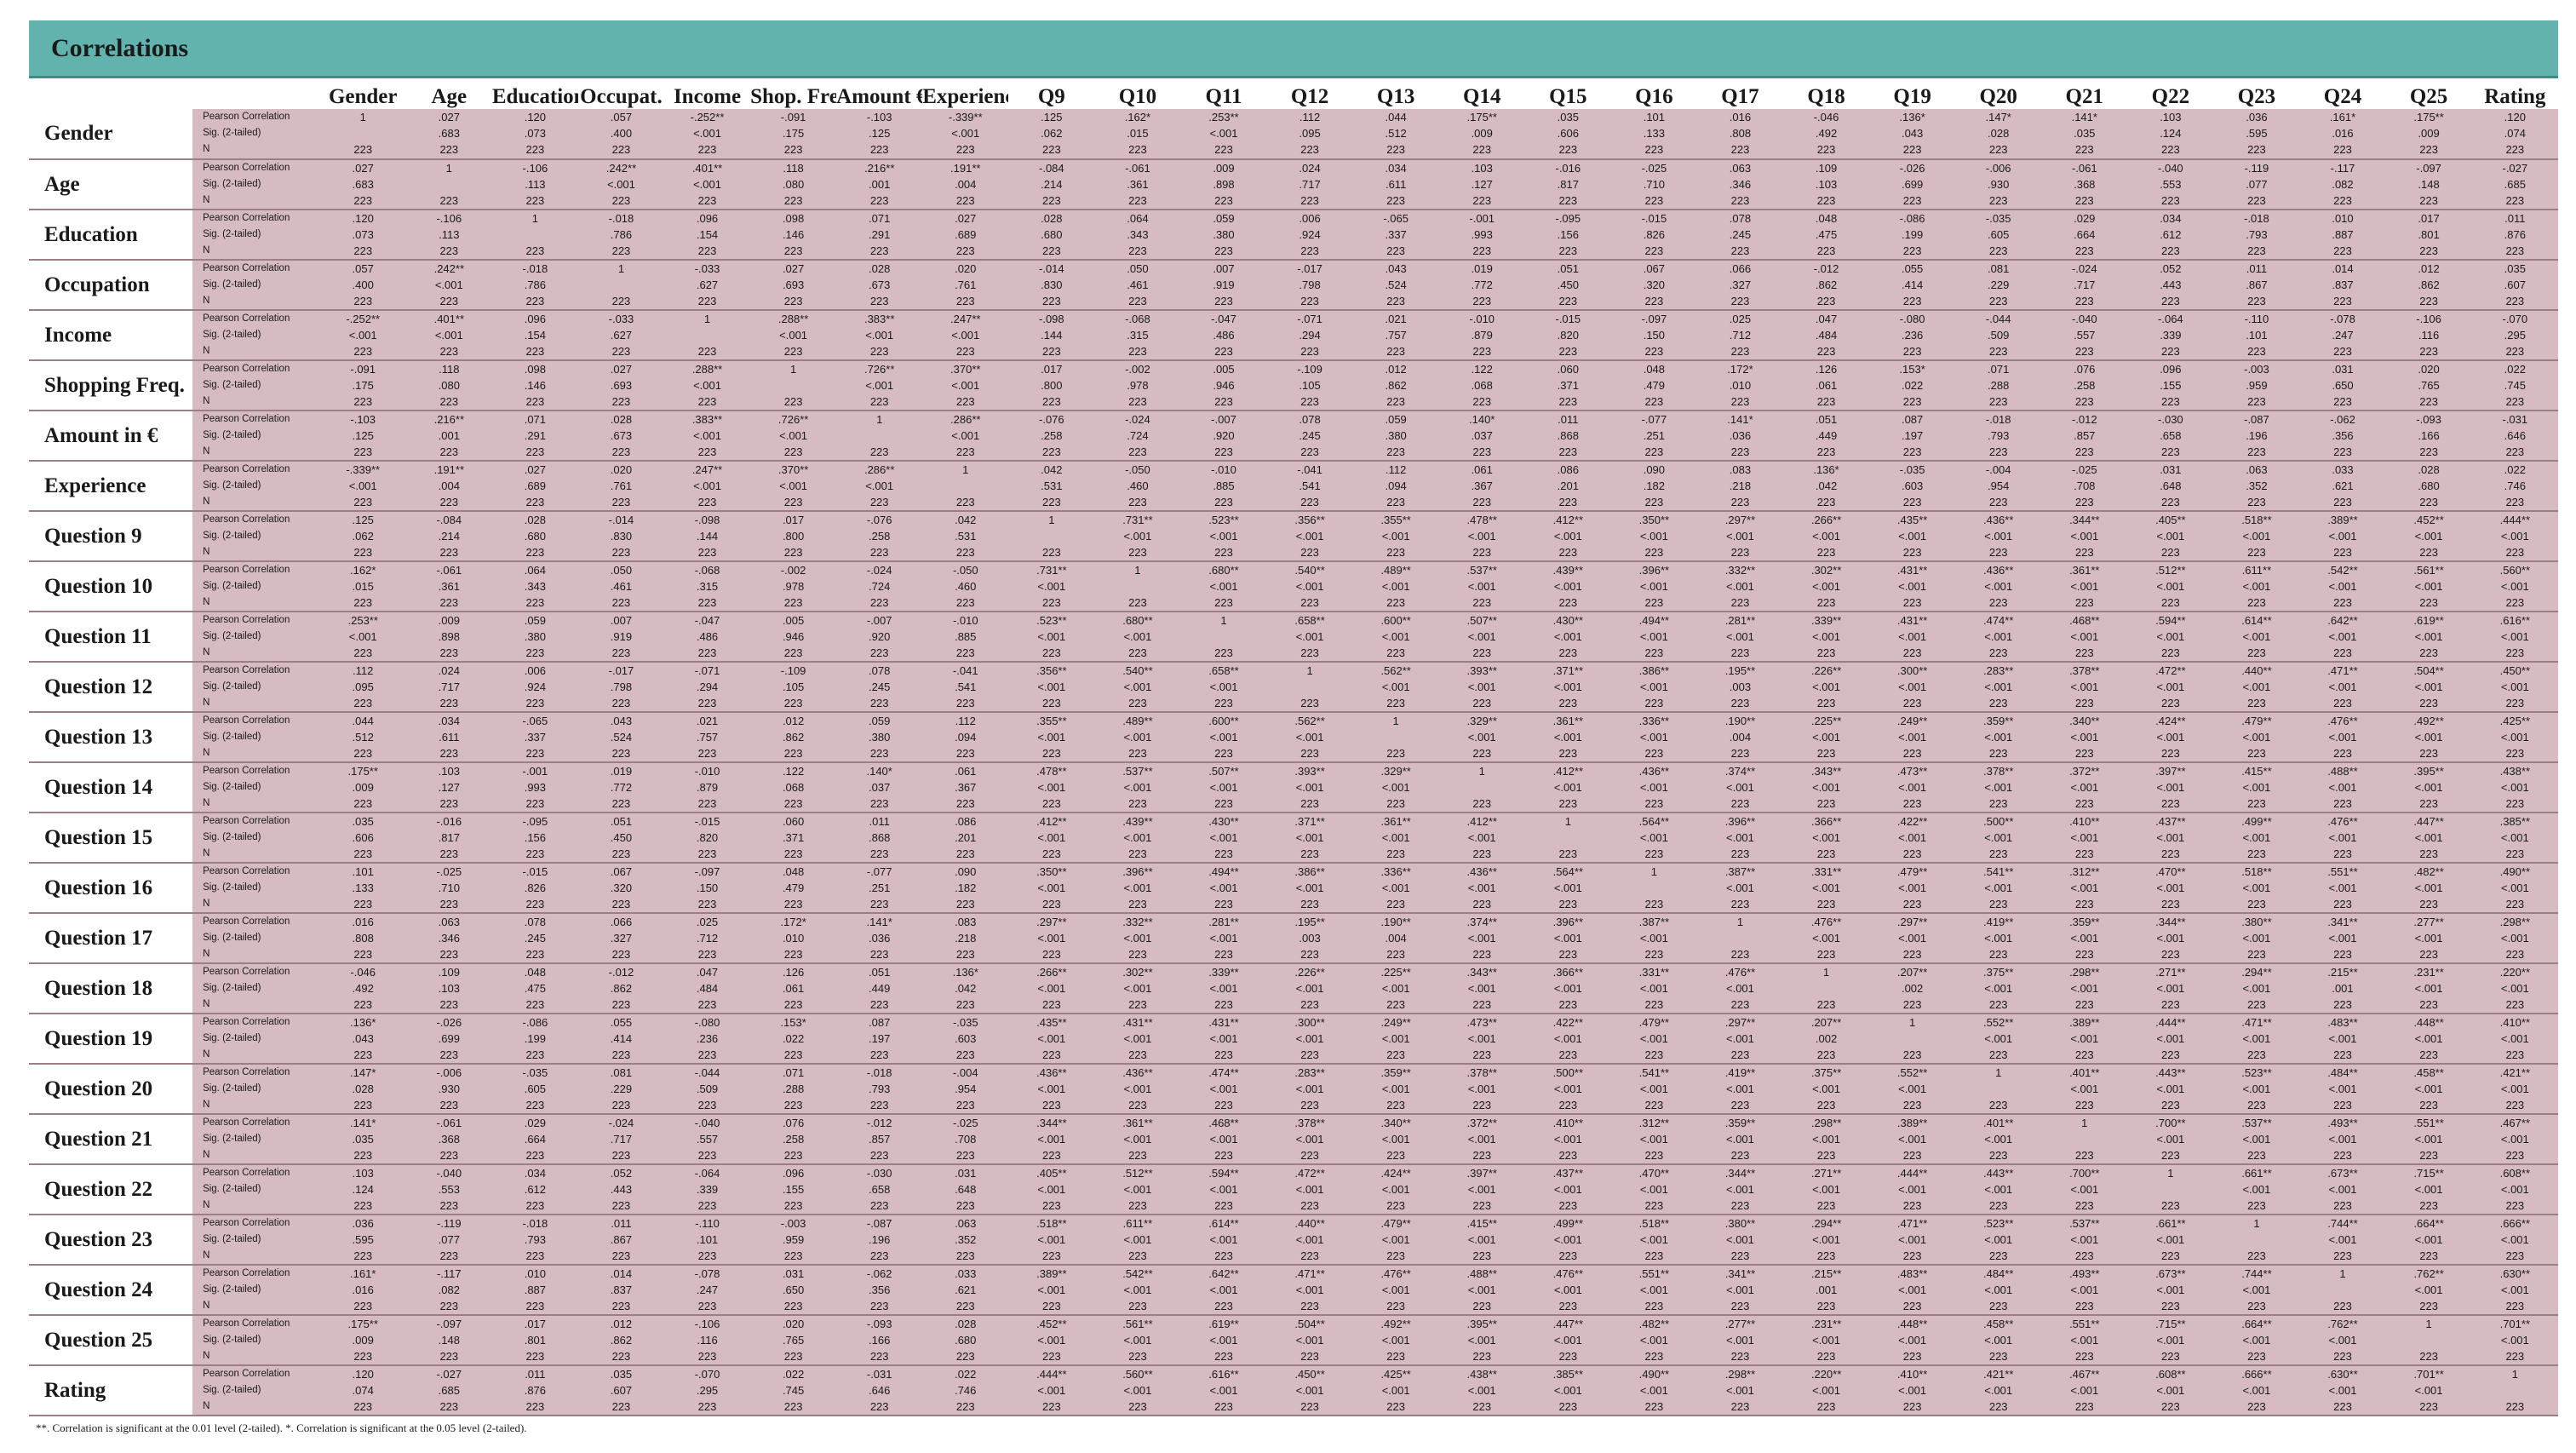 The image size is (2576, 1453). What do you see at coordinates (363, 1072) in the screenshot?
I see `correlation-value: .147*` at bounding box center [363, 1072].